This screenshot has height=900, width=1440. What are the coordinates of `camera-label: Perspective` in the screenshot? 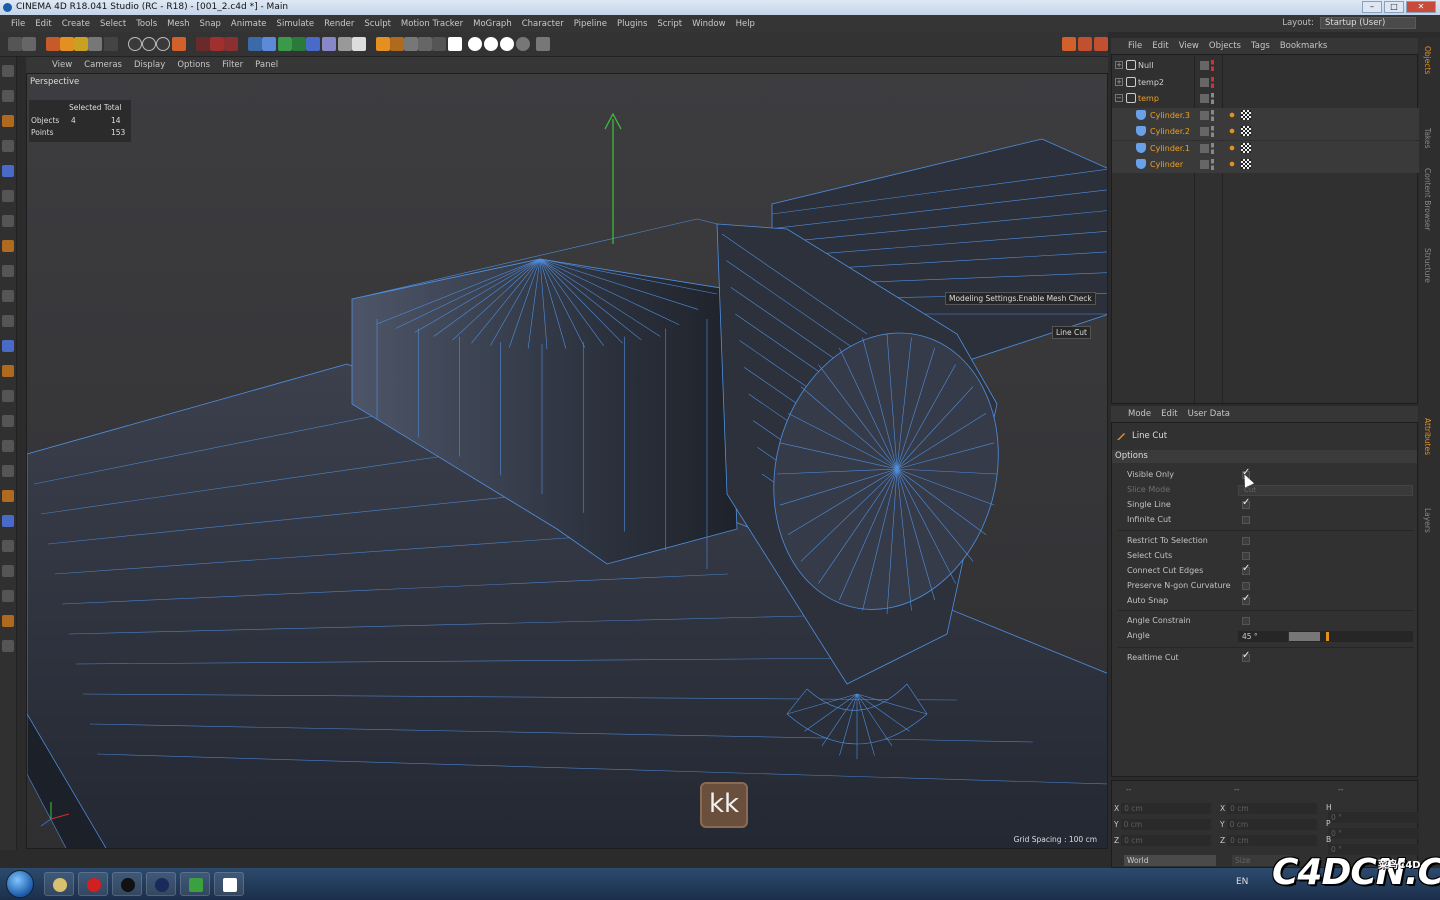 It's located at (54, 82).